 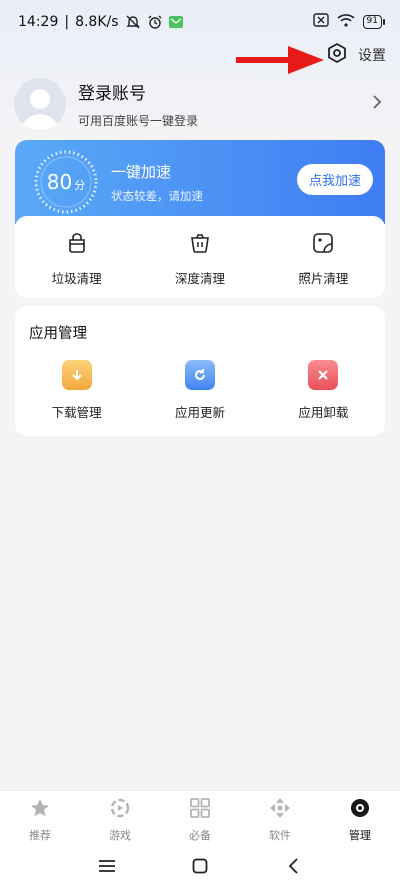 What do you see at coordinates (200, 835) in the screenshot?
I see `tab-label: 必备` at bounding box center [200, 835].